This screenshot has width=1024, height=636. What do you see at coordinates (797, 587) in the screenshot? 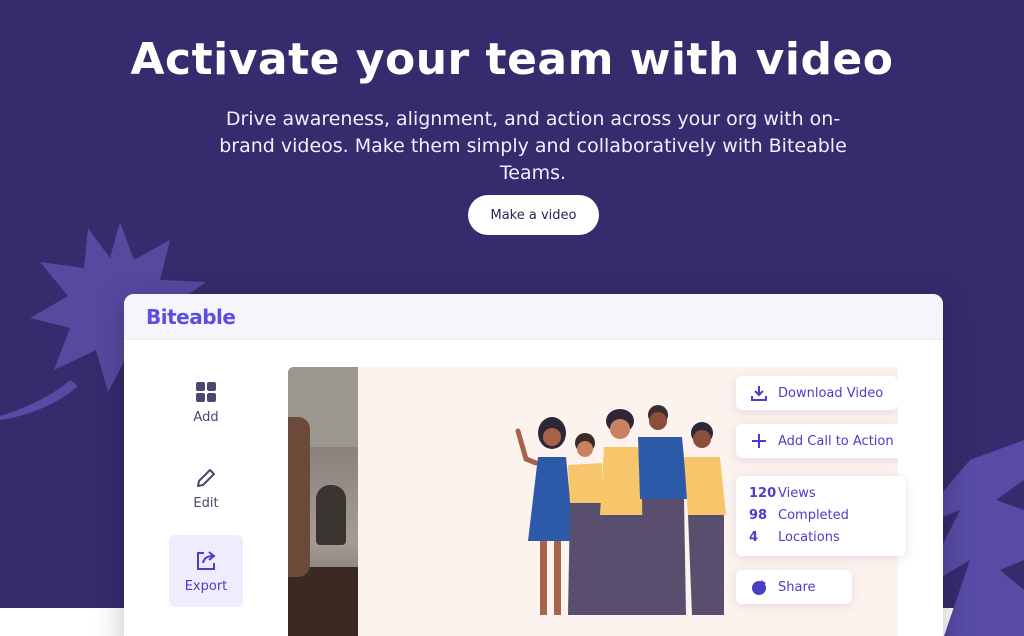
I see `share-label: Share` at bounding box center [797, 587].